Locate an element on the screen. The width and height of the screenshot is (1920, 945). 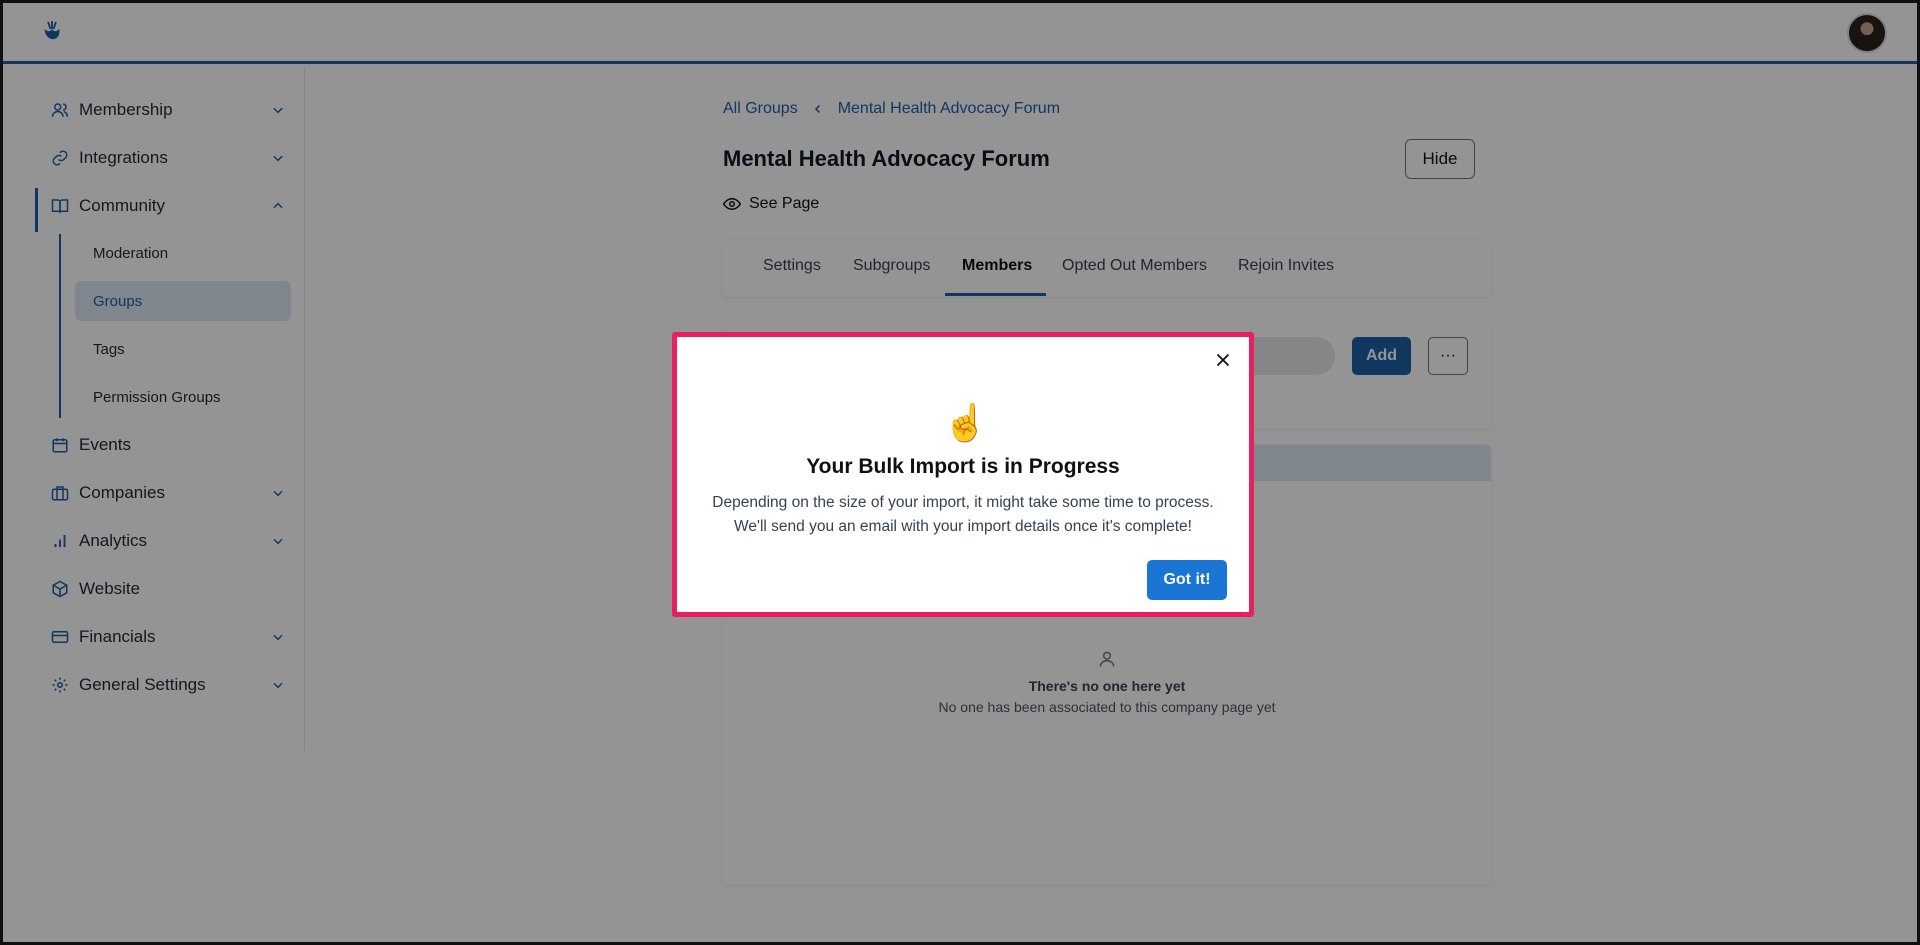
close-icon is located at coordinates (1223, 360).